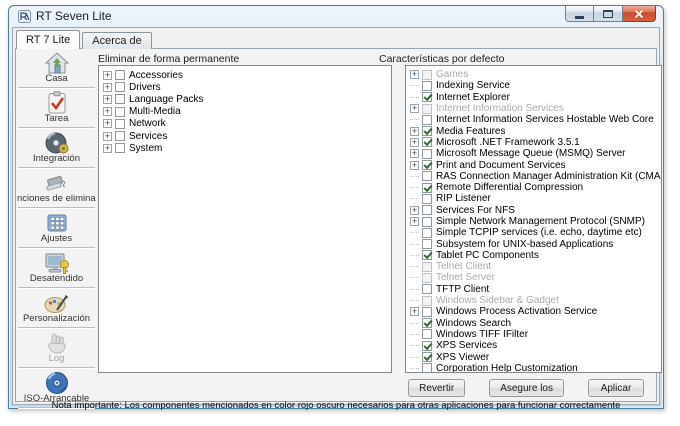 The image size is (680, 426). I want to click on titlebar: RT Seven Lite, so click(336, 16).